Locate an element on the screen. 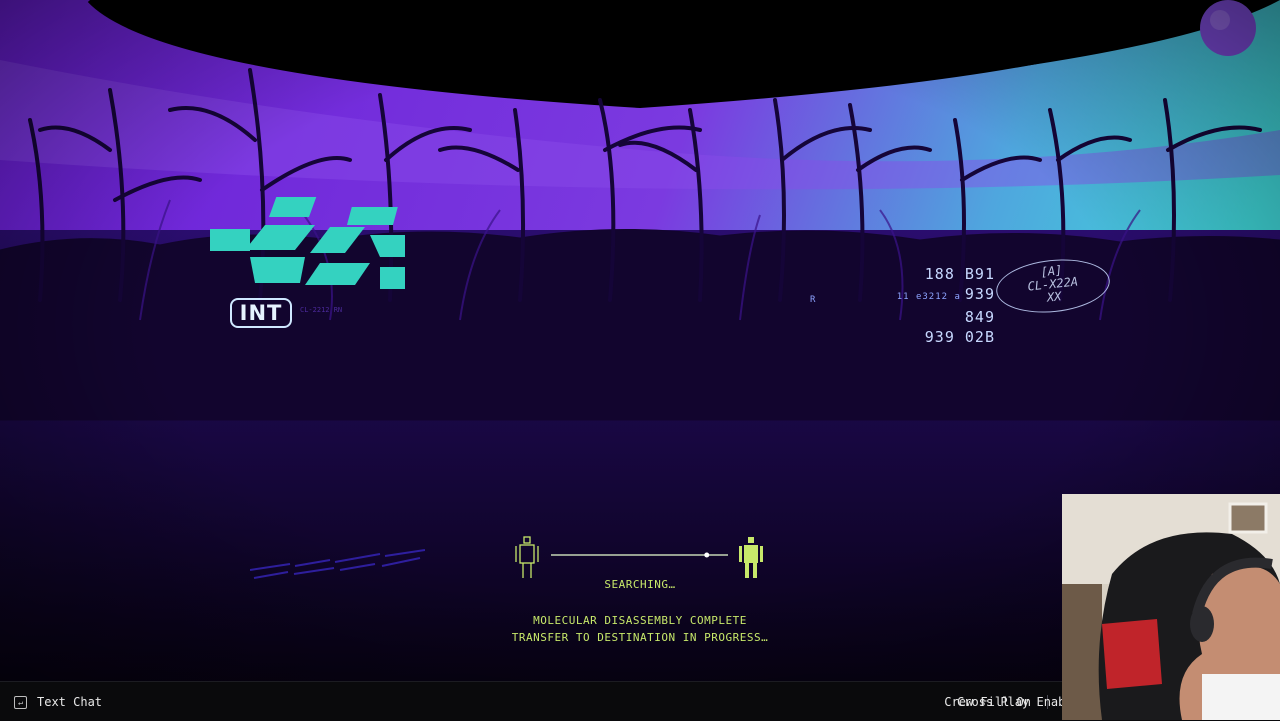 The width and height of the screenshot is (1280, 721). decorative-glyph-text is located at coordinates (337, 565).